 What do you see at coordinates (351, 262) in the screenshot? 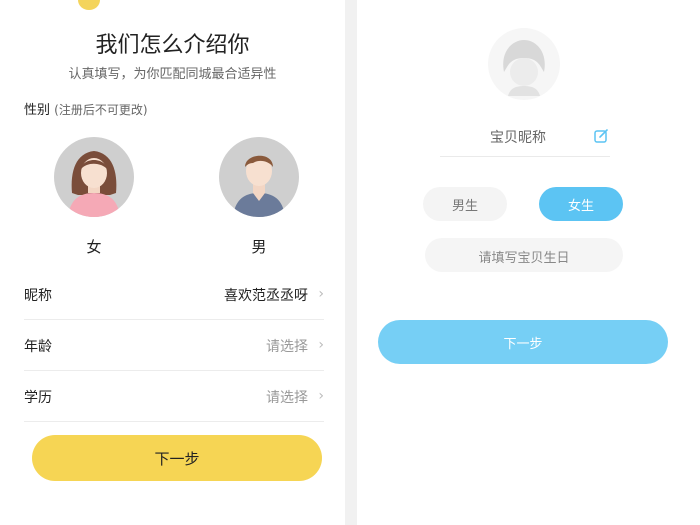
I see `panel-divider` at bounding box center [351, 262].